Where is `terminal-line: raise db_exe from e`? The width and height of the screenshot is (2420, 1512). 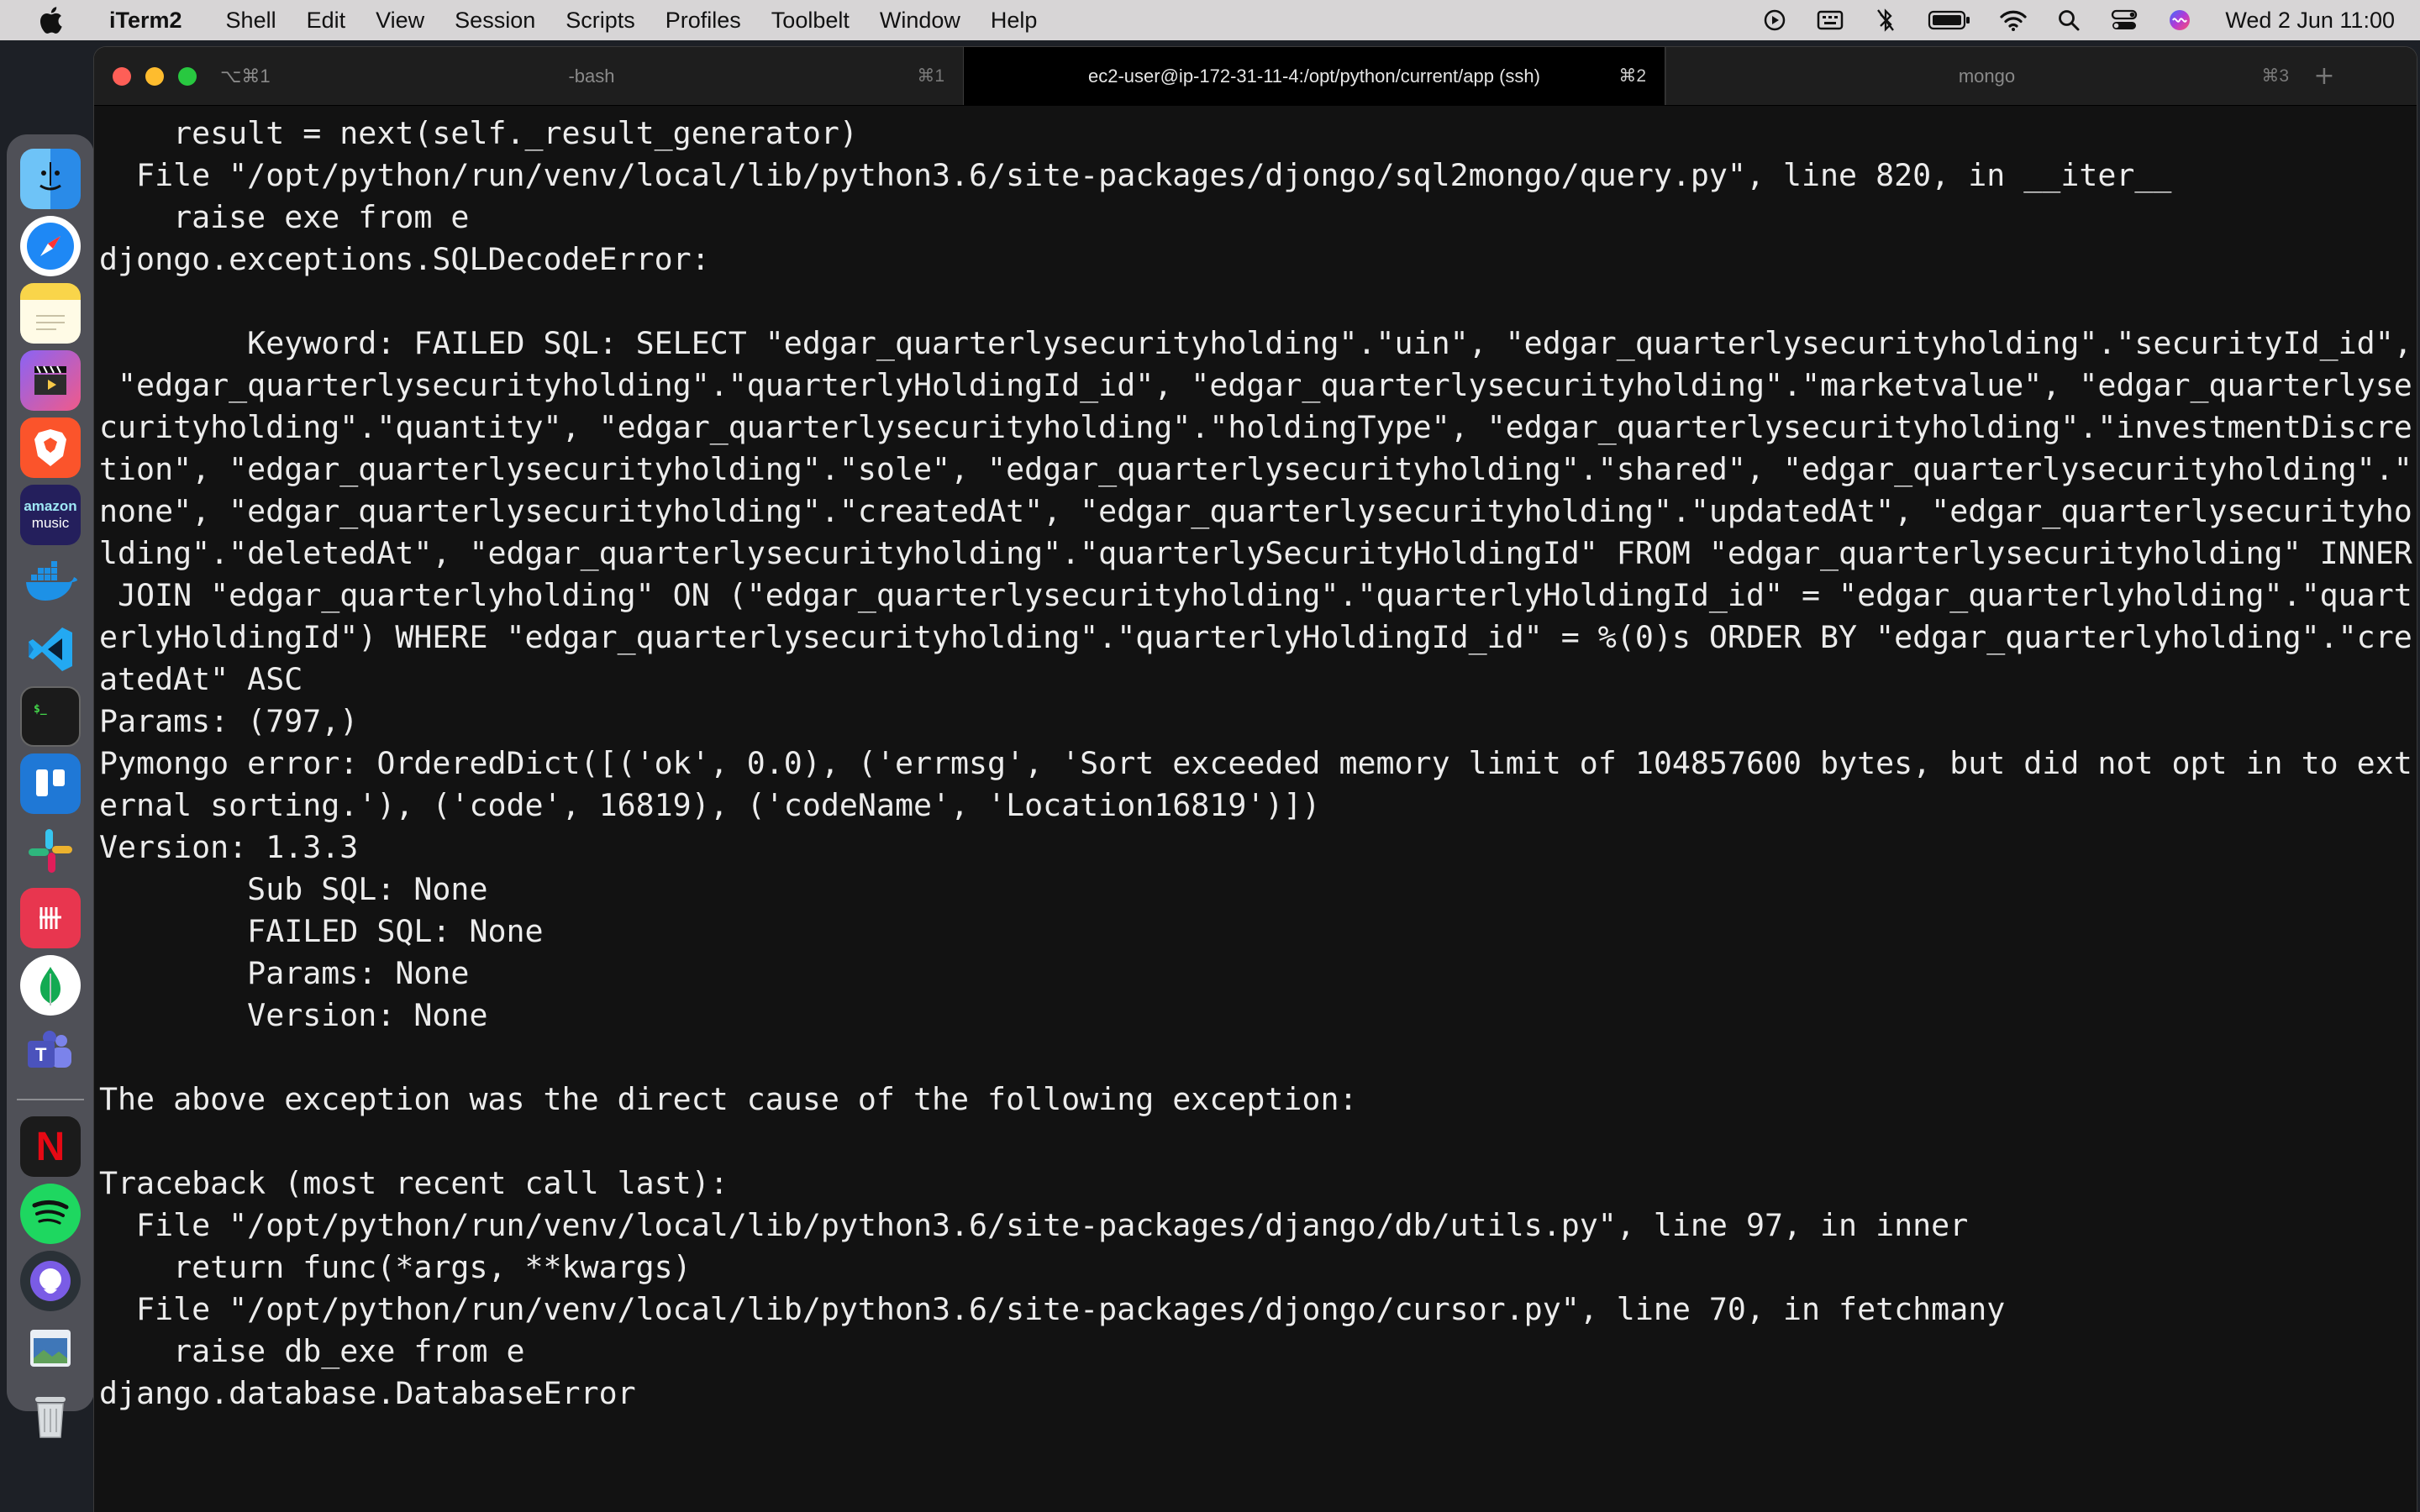
terminal-line: raise db_exe from e is located at coordinates (312, 1351).